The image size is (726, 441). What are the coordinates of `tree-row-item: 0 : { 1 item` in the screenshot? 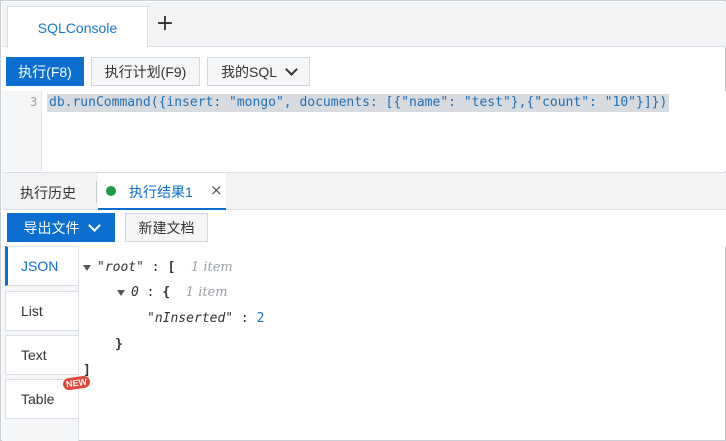 It's located at (172, 293).